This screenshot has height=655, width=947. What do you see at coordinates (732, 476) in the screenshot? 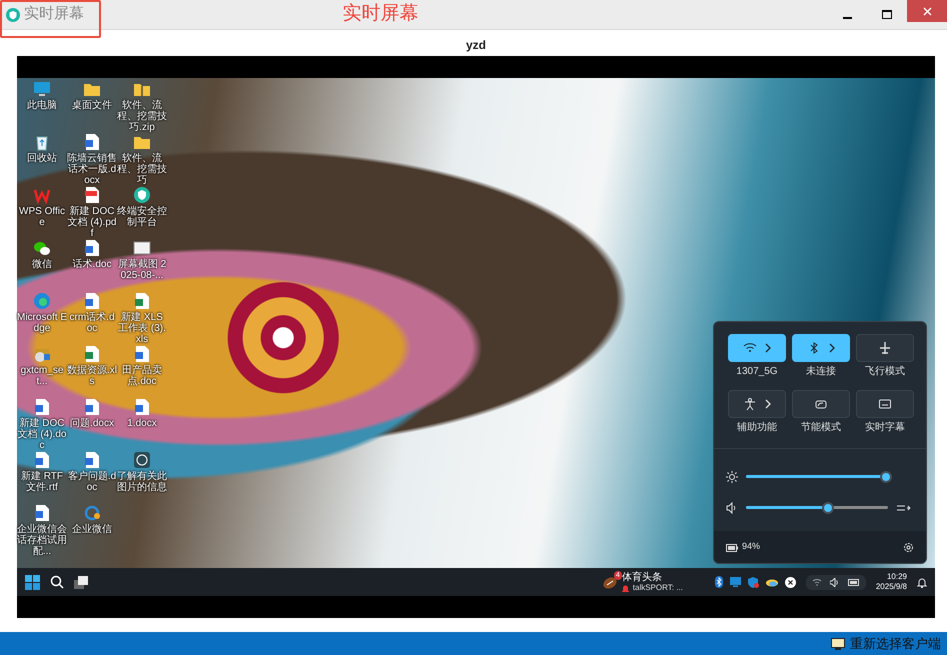
I see `brightness-icon` at bounding box center [732, 476].